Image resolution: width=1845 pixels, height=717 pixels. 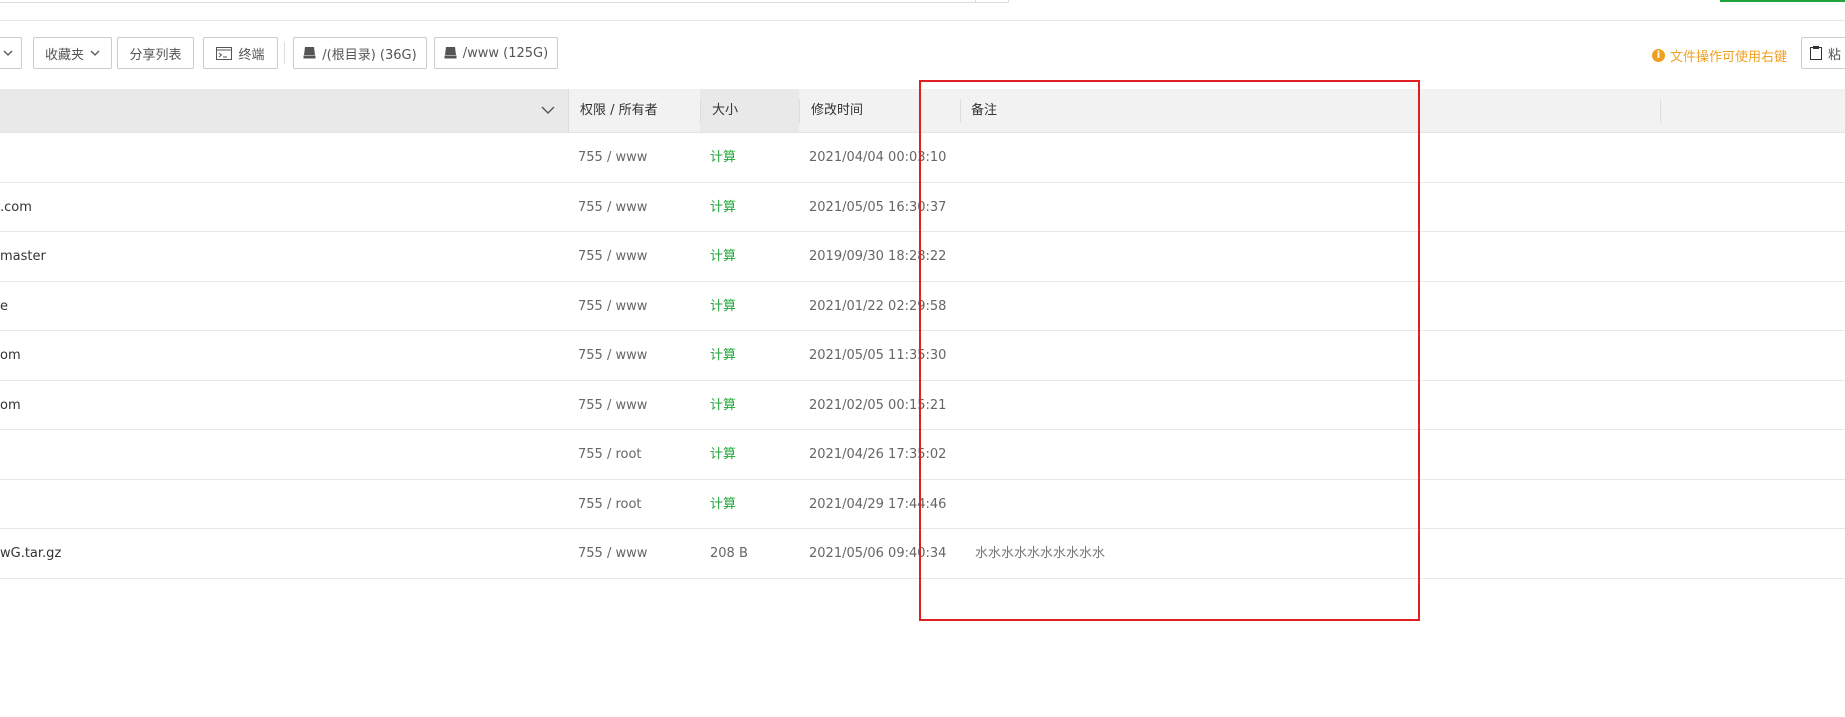 What do you see at coordinates (284, 110) in the screenshot?
I see `name-column-header` at bounding box center [284, 110].